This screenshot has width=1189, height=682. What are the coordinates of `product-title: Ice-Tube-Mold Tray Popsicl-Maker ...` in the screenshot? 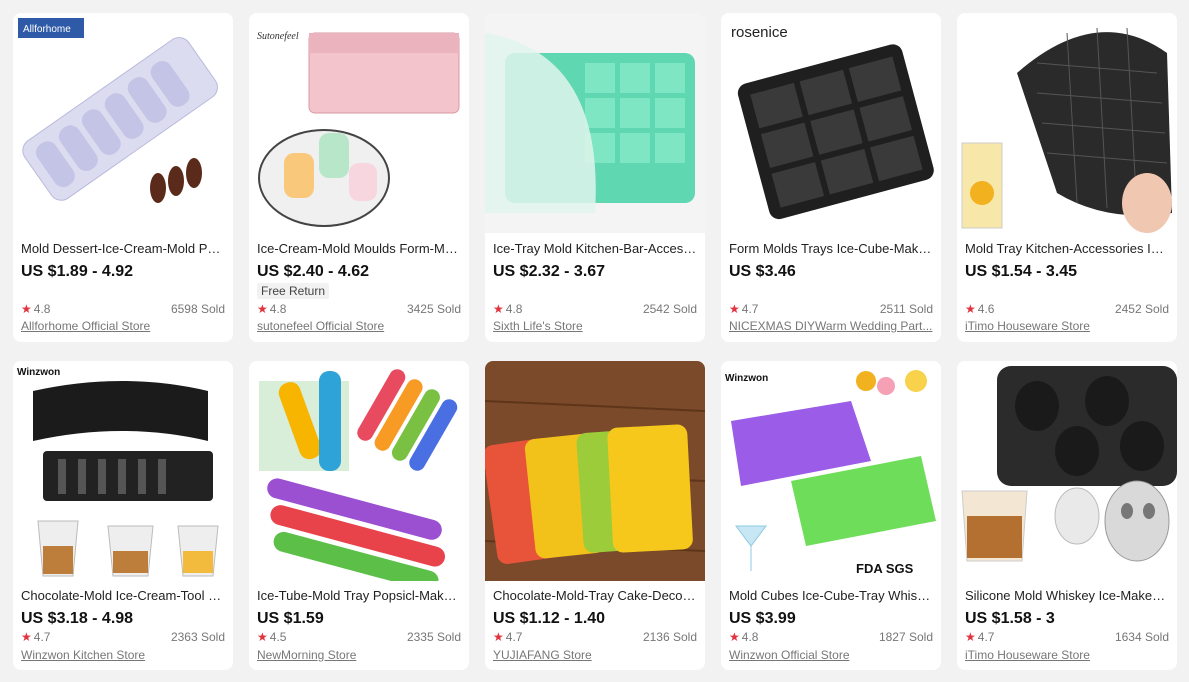 It's located at (359, 595).